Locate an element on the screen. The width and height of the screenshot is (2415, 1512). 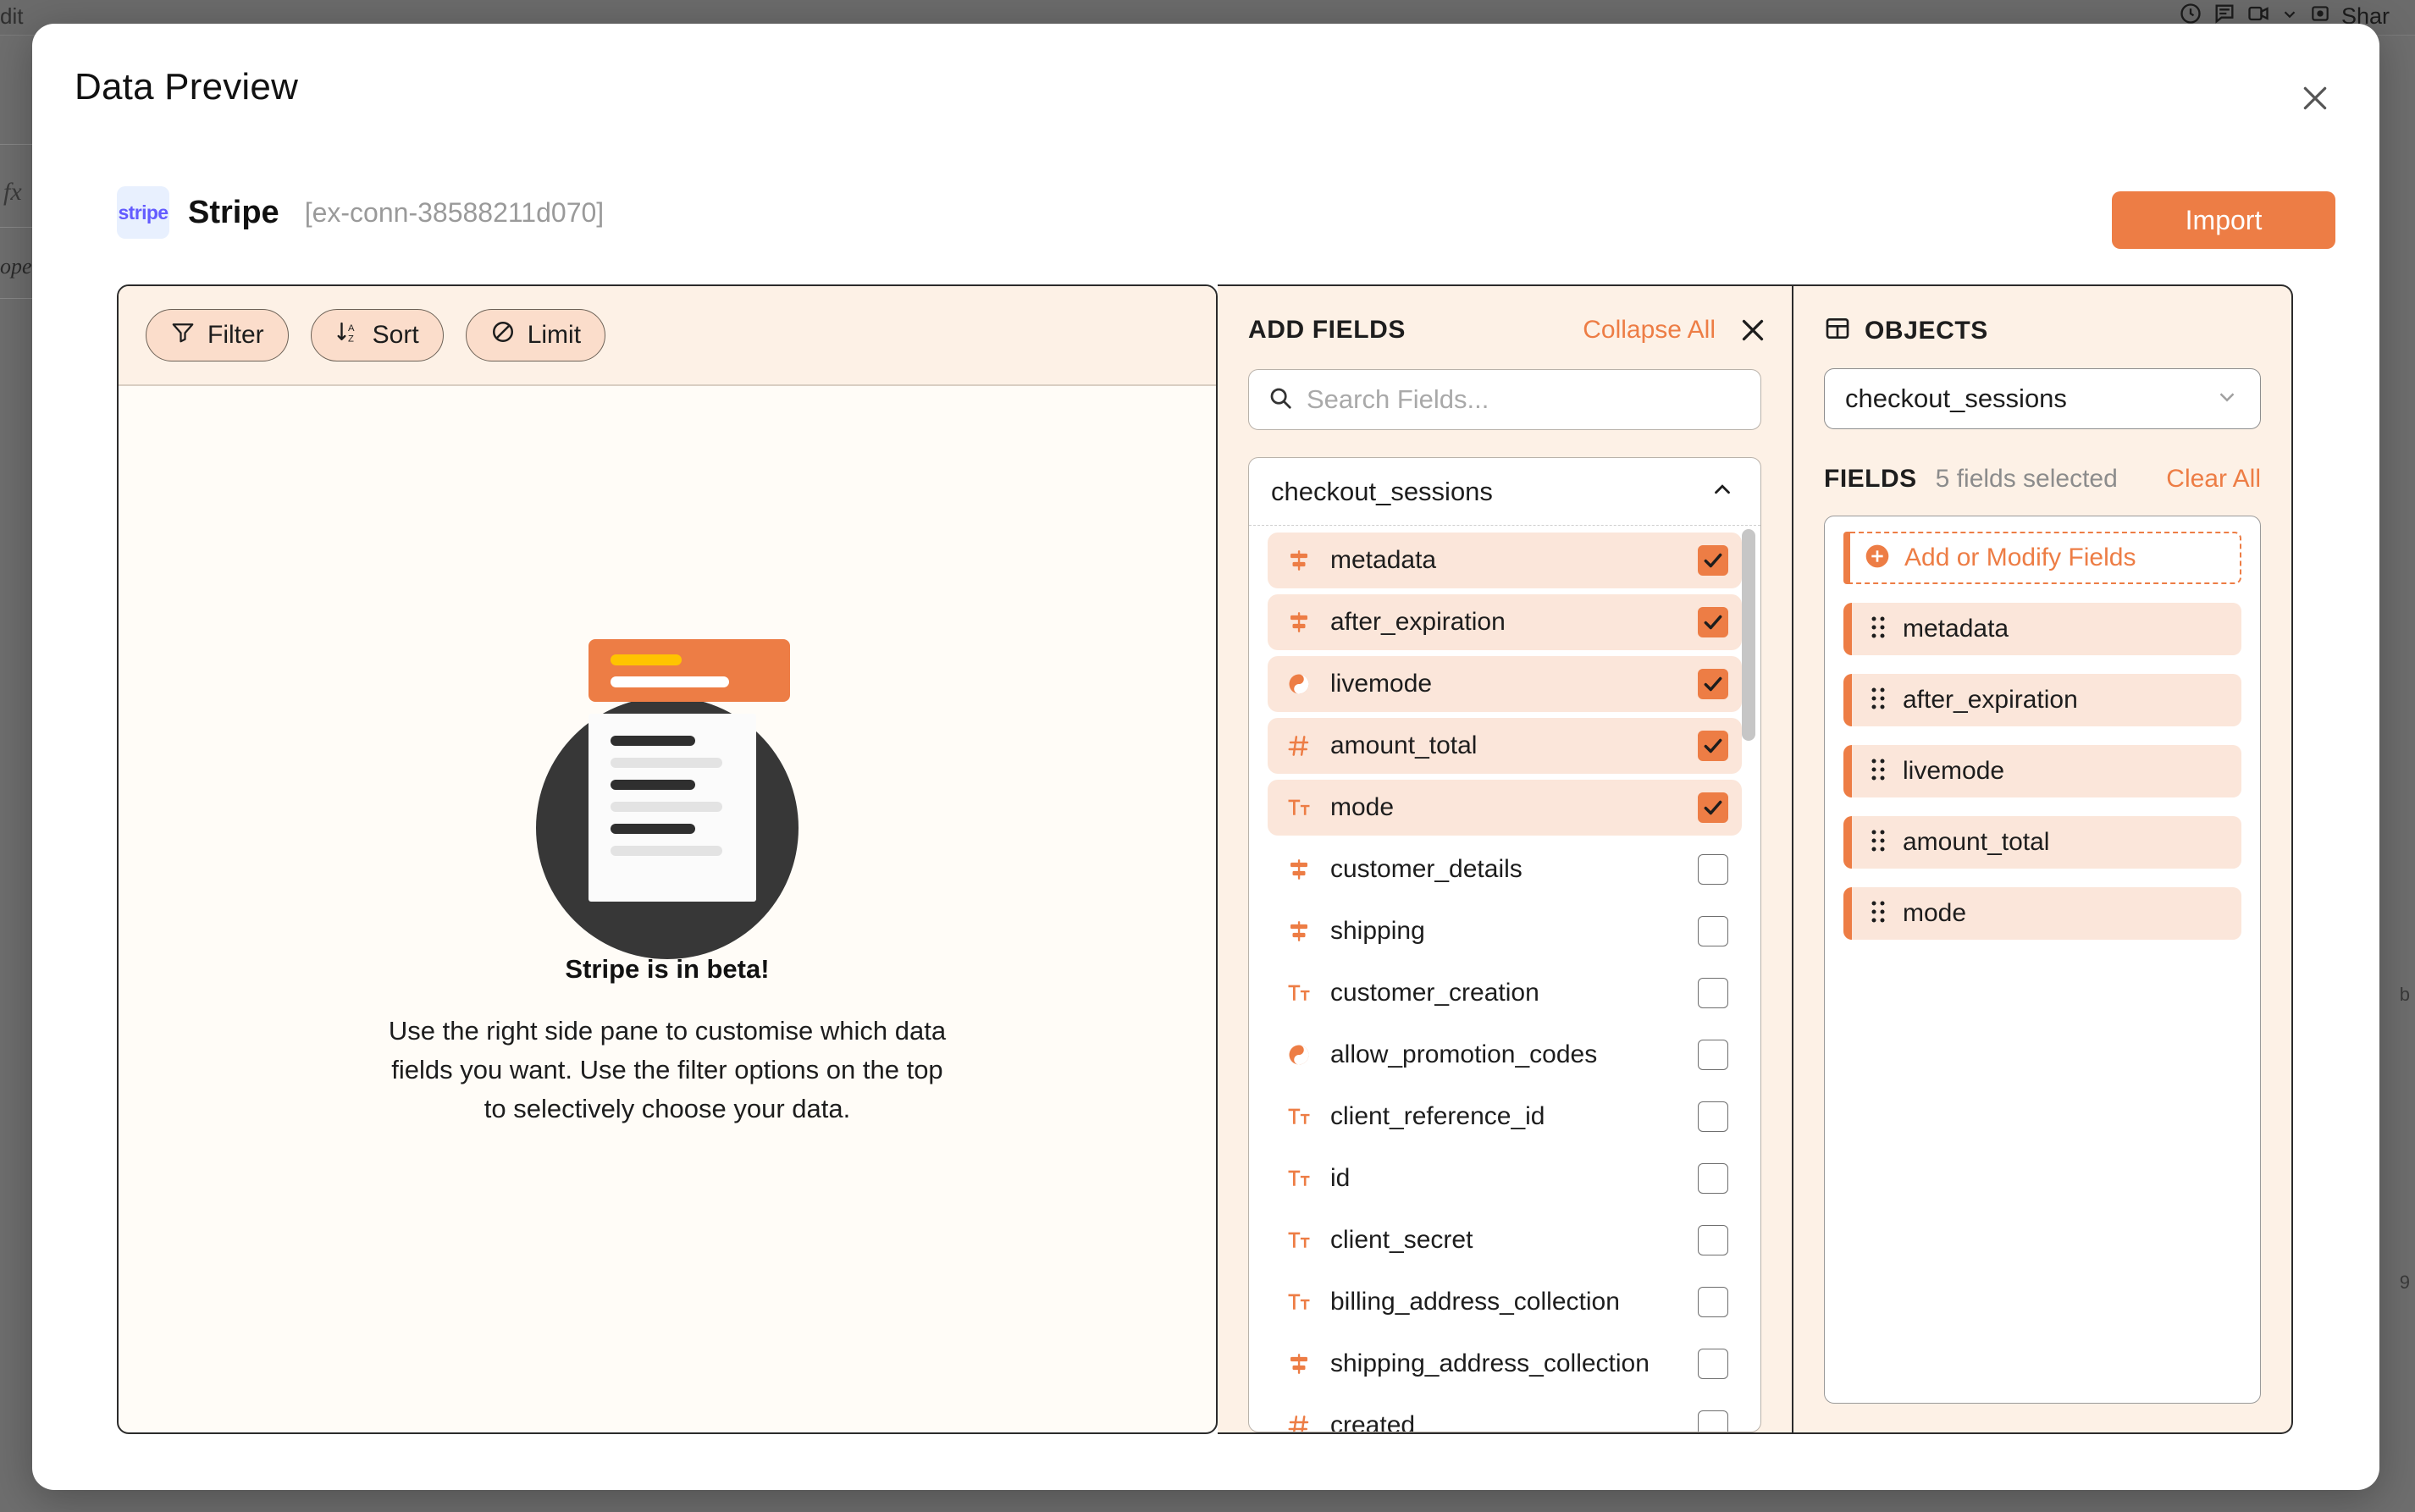
field-group-header: checkout_sessions is located at coordinates (1505, 492).